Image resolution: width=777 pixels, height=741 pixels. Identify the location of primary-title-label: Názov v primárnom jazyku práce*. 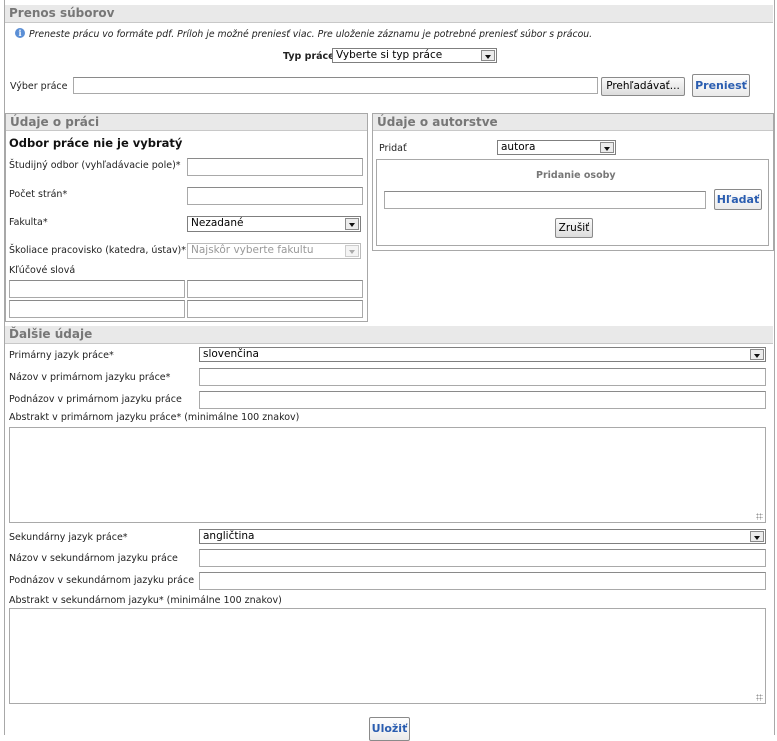
(90, 377).